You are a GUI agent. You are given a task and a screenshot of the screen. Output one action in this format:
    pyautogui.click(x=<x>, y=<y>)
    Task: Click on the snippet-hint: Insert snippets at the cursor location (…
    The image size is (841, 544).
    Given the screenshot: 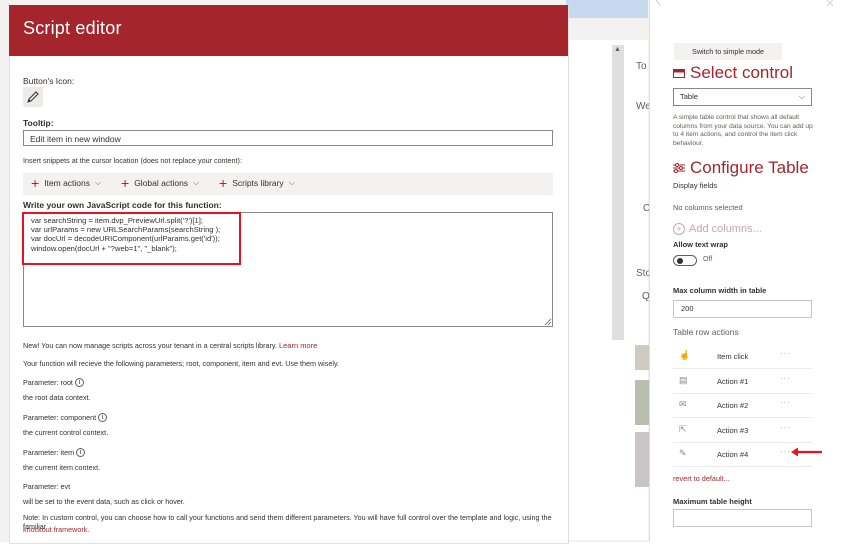 What is the action you would take?
    pyautogui.click(x=132, y=160)
    